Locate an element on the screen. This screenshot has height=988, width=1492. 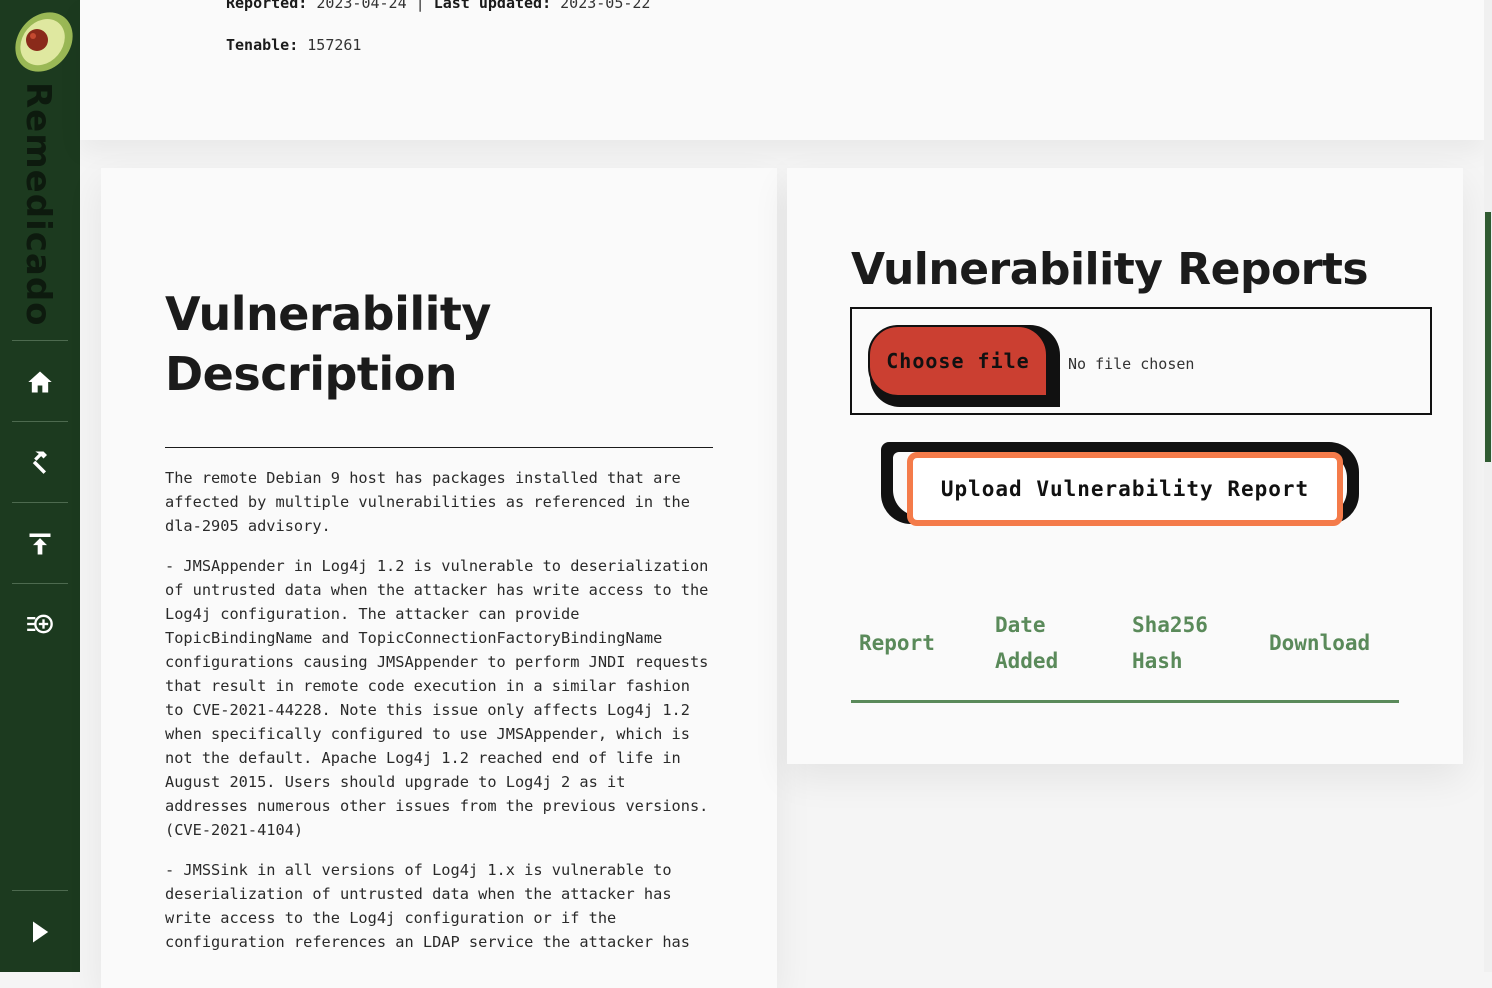
tenable-label: Tenable: is located at coordinates (262, 45).